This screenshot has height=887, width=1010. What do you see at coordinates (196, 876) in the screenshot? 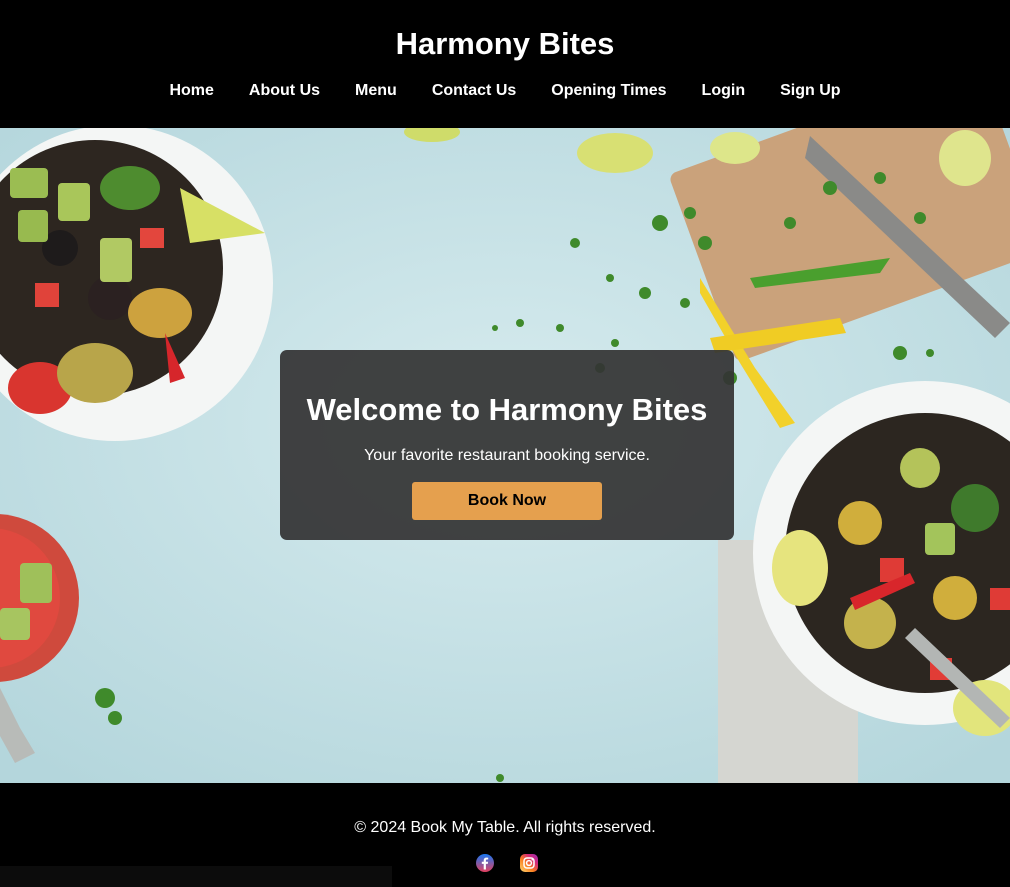
I see `footer-strip` at bounding box center [196, 876].